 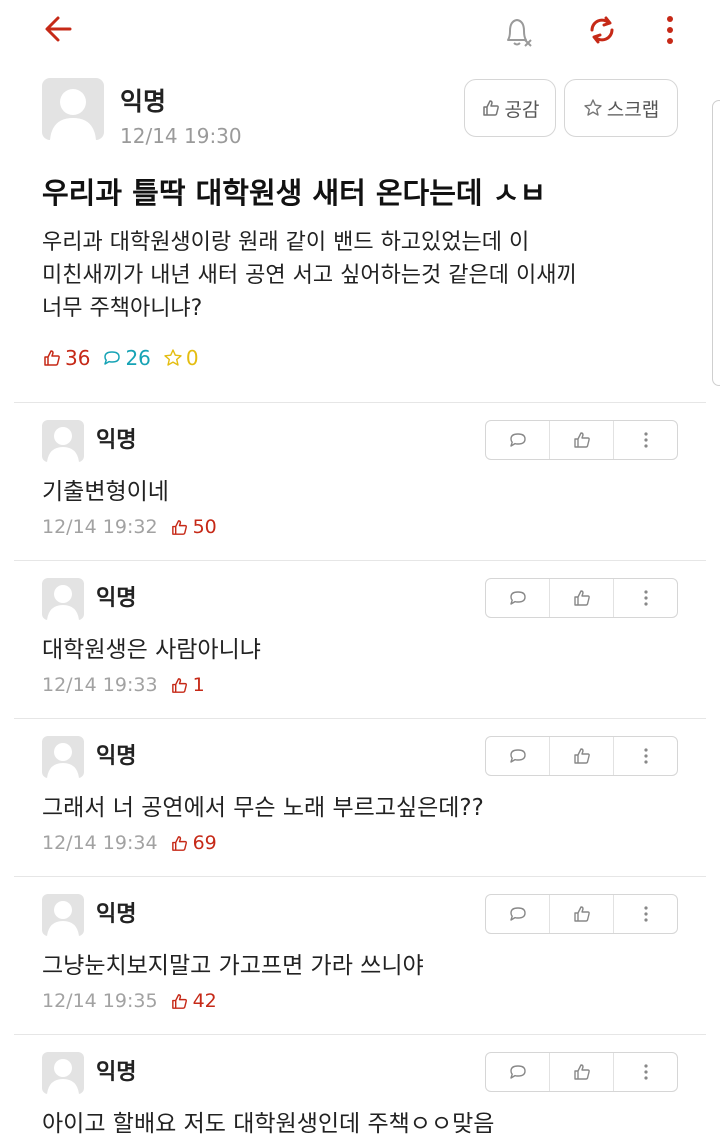 I want to click on comment-like-count: 42, so click(x=193, y=1001).